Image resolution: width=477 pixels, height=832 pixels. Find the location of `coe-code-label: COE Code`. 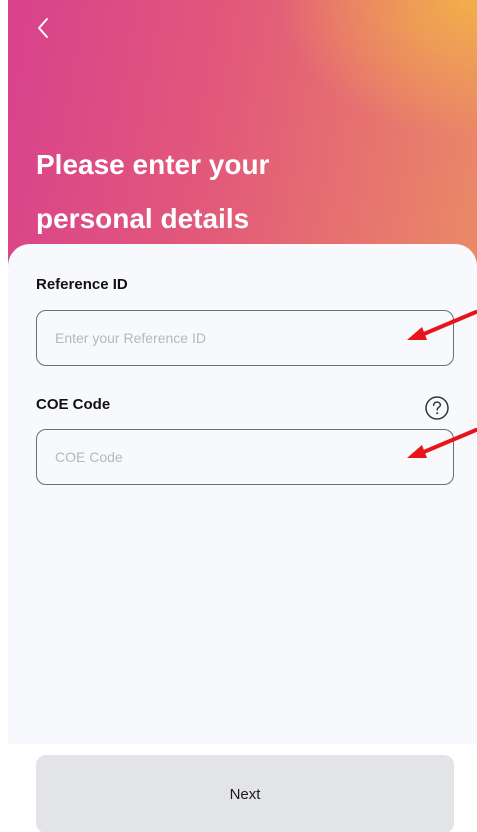

coe-code-label: COE Code is located at coordinates (73, 404).